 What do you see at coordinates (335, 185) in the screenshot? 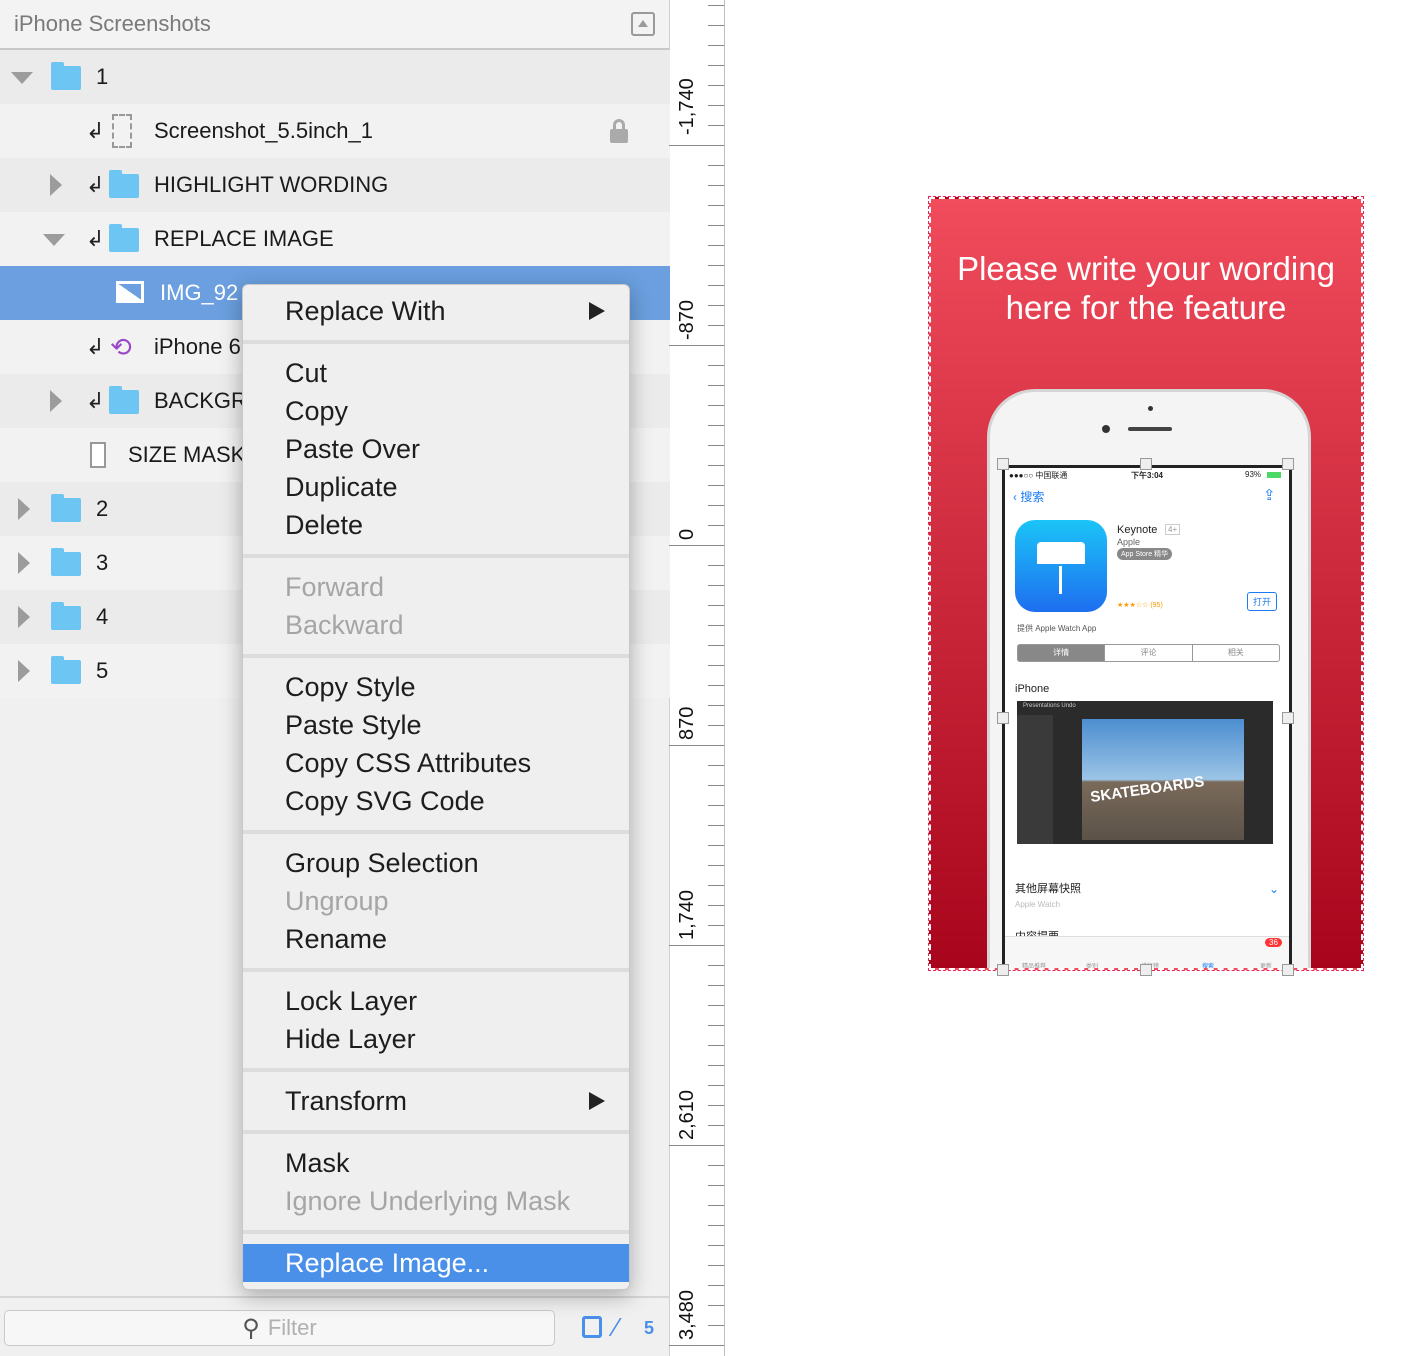
I see `layer-highlight-wording: ↲ HIGHLIGHT WORDING` at bounding box center [335, 185].